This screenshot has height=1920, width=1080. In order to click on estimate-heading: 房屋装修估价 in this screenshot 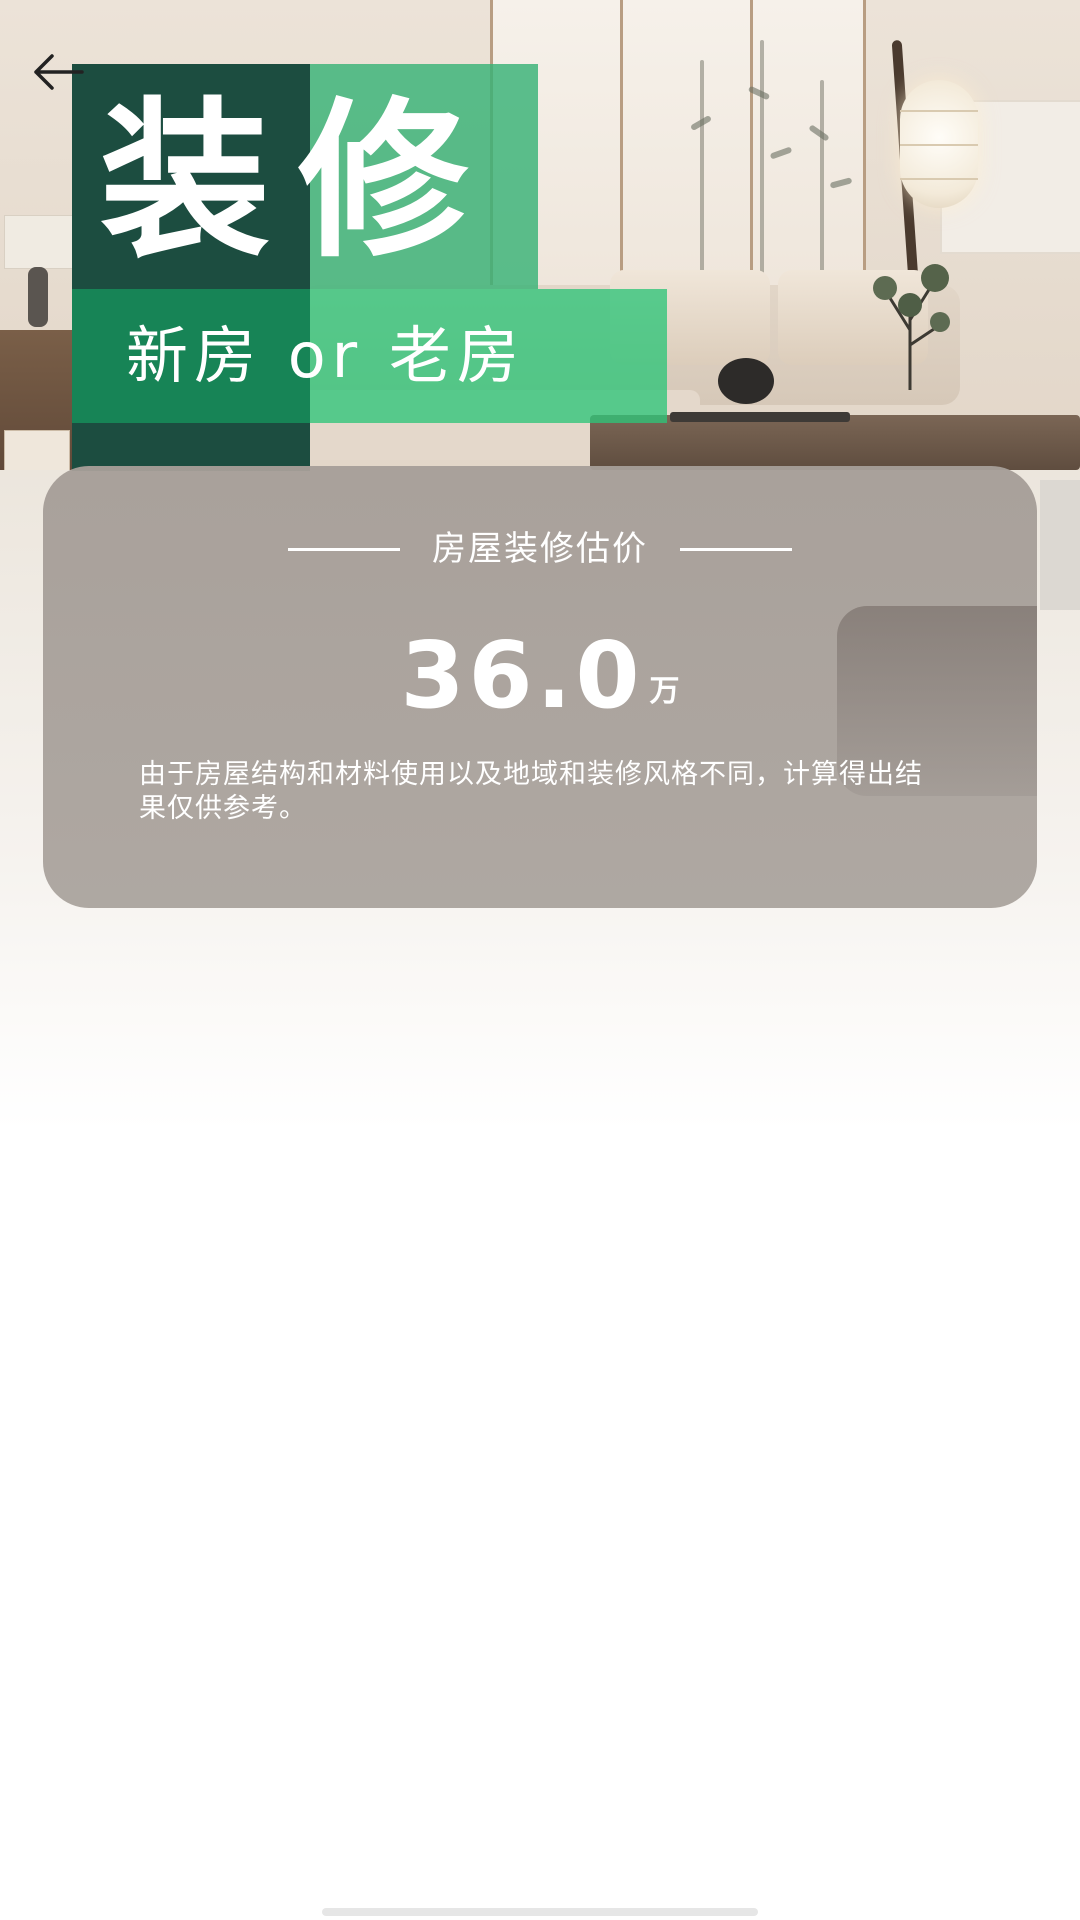, I will do `click(540, 549)`.